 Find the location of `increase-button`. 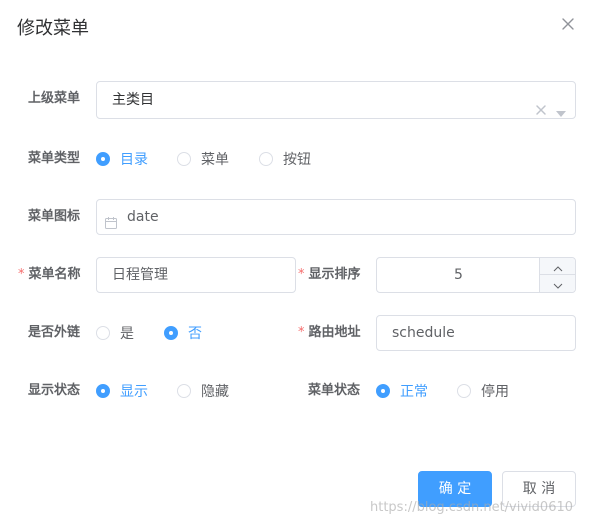

increase-button is located at coordinates (557, 266).